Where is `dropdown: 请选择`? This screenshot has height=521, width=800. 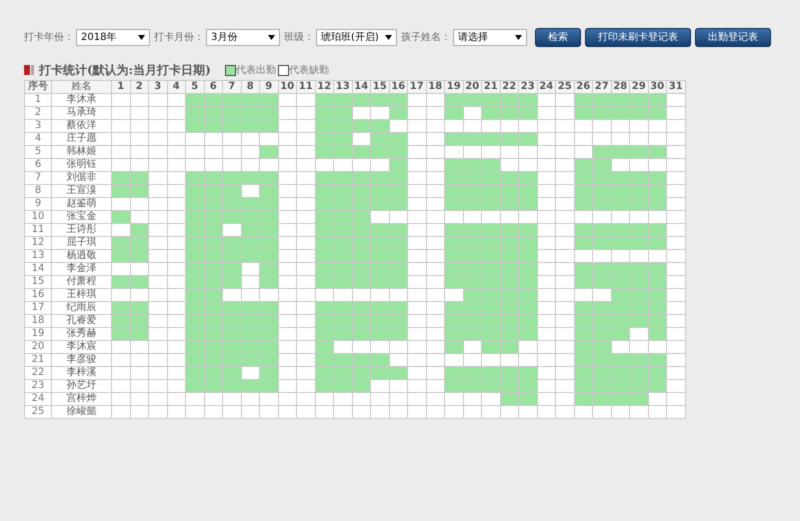 dropdown: 请选择 is located at coordinates (489, 37).